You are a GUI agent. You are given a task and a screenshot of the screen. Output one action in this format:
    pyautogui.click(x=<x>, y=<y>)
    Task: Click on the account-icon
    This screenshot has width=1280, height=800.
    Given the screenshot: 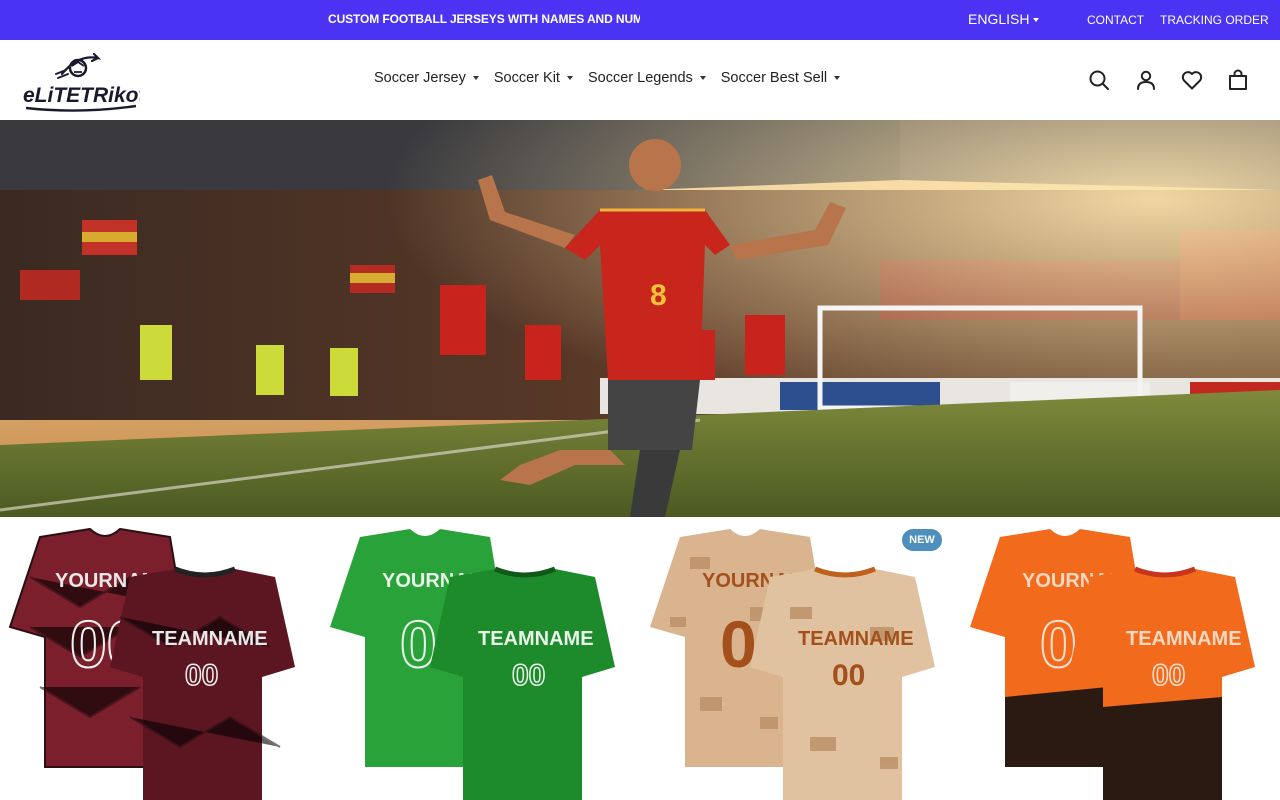 What is the action you would take?
    pyautogui.click(x=1146, y=80)
    